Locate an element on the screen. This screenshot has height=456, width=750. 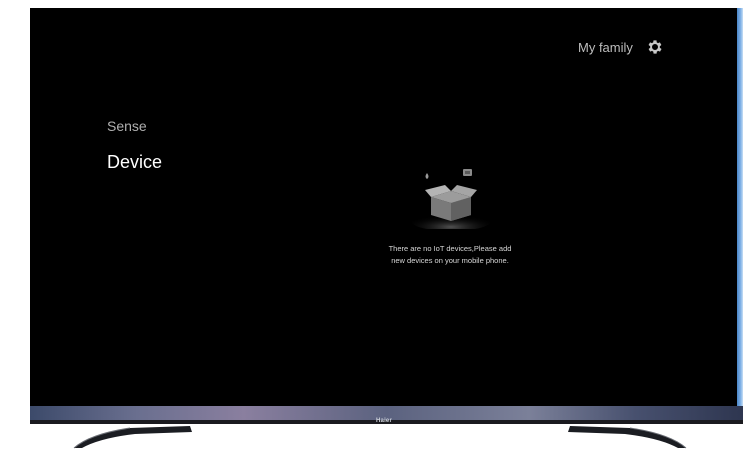
brand-logo: Haier is located at coordinates (384, 421).